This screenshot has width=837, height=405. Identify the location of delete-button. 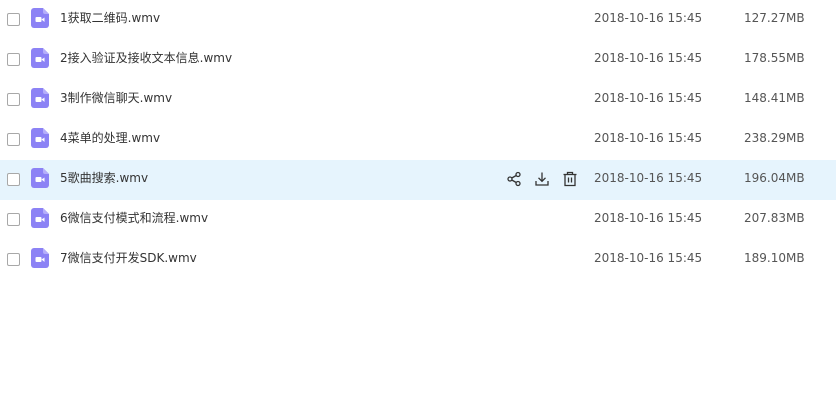
(570, 179).